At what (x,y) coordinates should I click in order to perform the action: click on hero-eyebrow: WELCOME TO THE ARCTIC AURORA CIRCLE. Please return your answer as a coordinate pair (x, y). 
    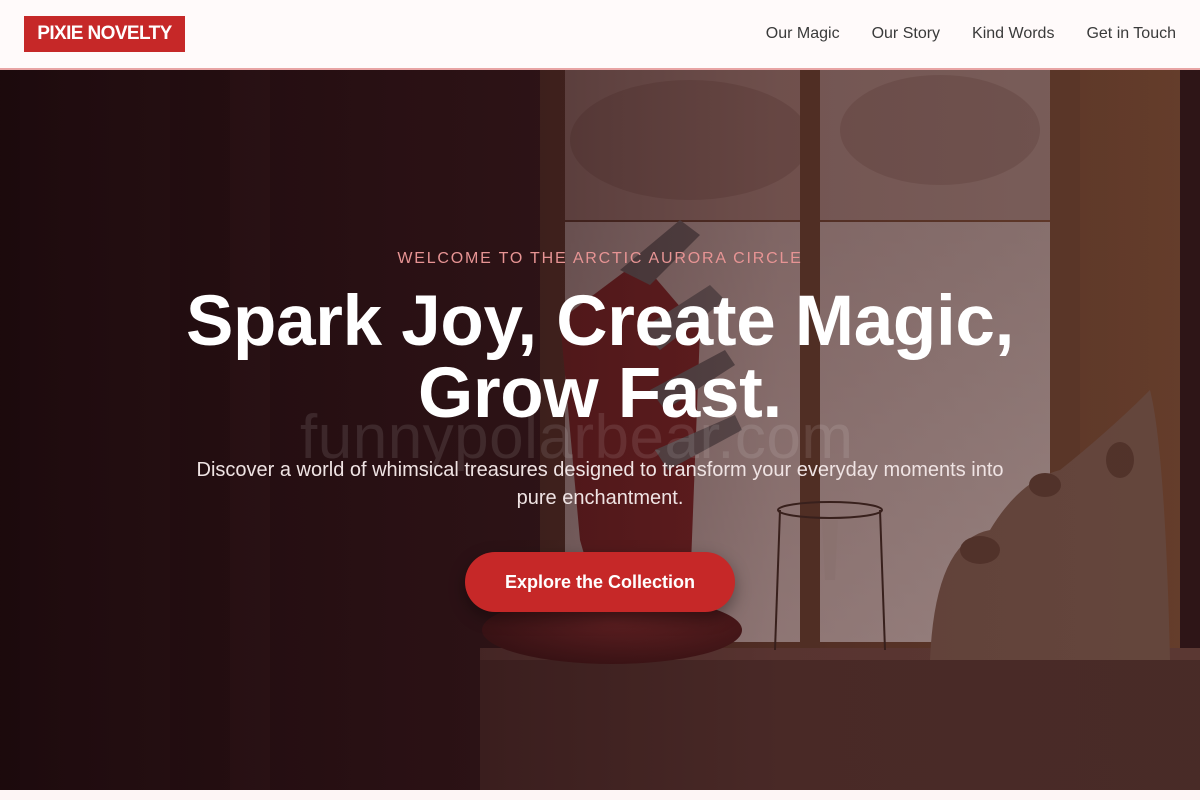
    Looking at the image, I should click on (600, 258).